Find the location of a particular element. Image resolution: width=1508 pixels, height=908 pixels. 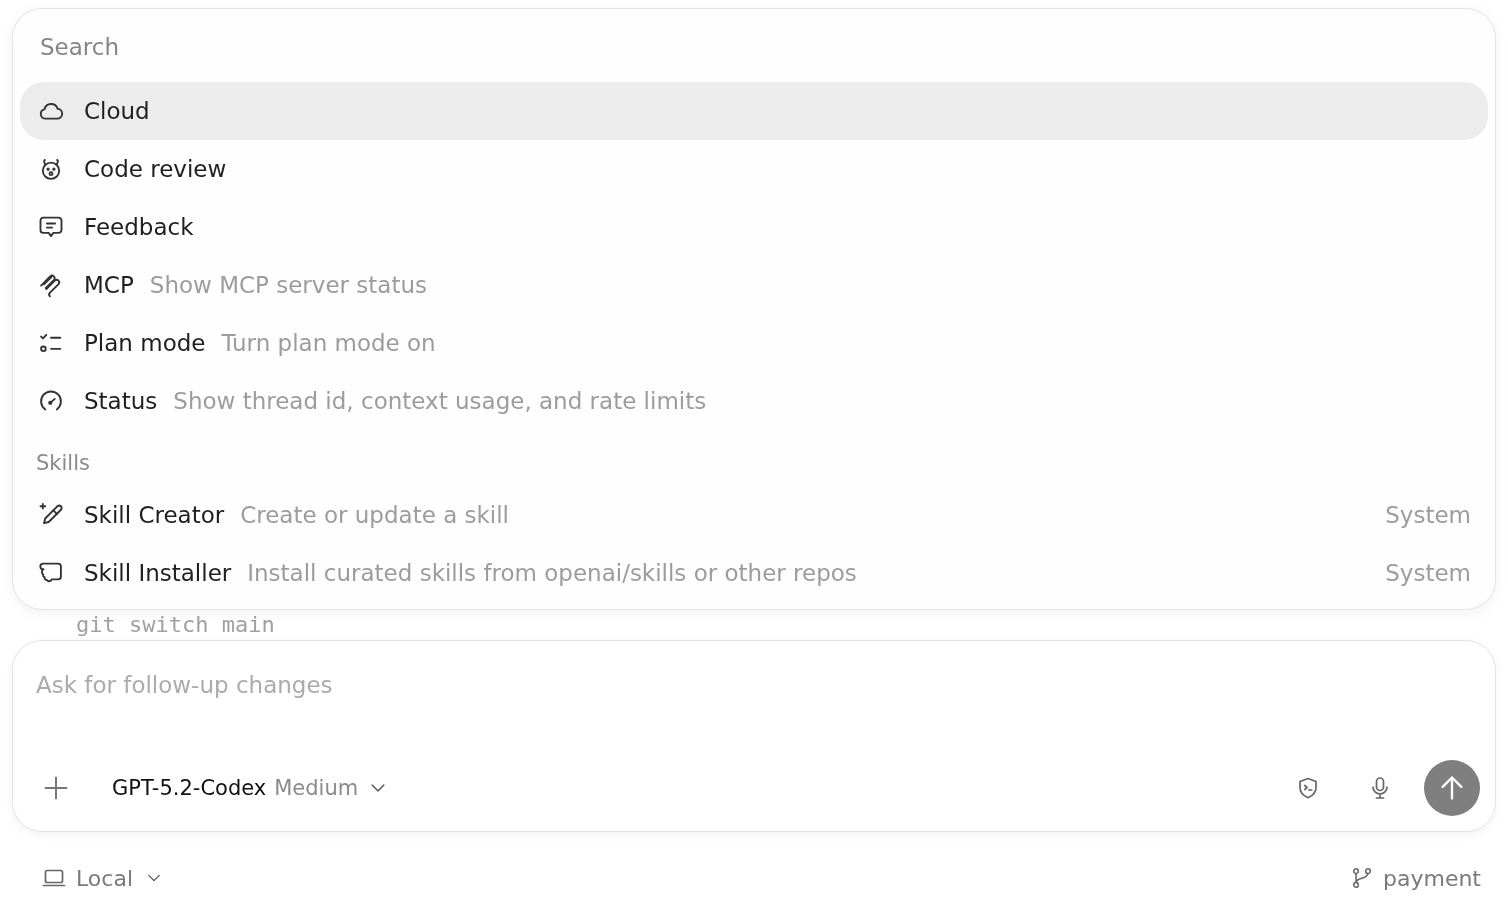

environment-selector: Local is located at coordinates (103, 878).